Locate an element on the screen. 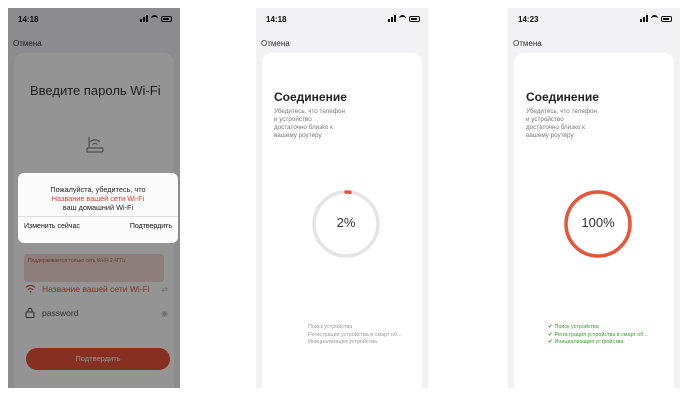 This screenshot has width=682, height=395. status-time: 14:18 is located at coordinates (276, 19).